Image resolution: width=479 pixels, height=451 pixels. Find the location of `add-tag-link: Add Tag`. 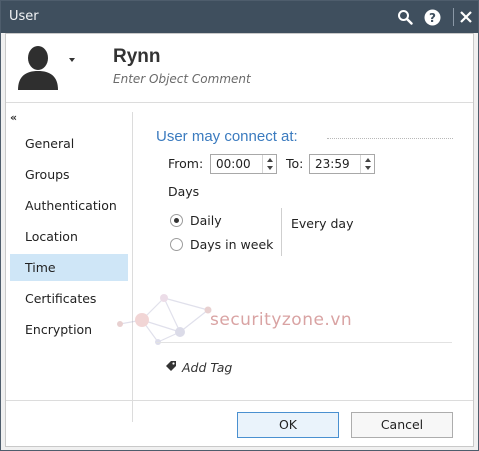

add-tag-link: Add Tag is located at coordinates (207, 367).